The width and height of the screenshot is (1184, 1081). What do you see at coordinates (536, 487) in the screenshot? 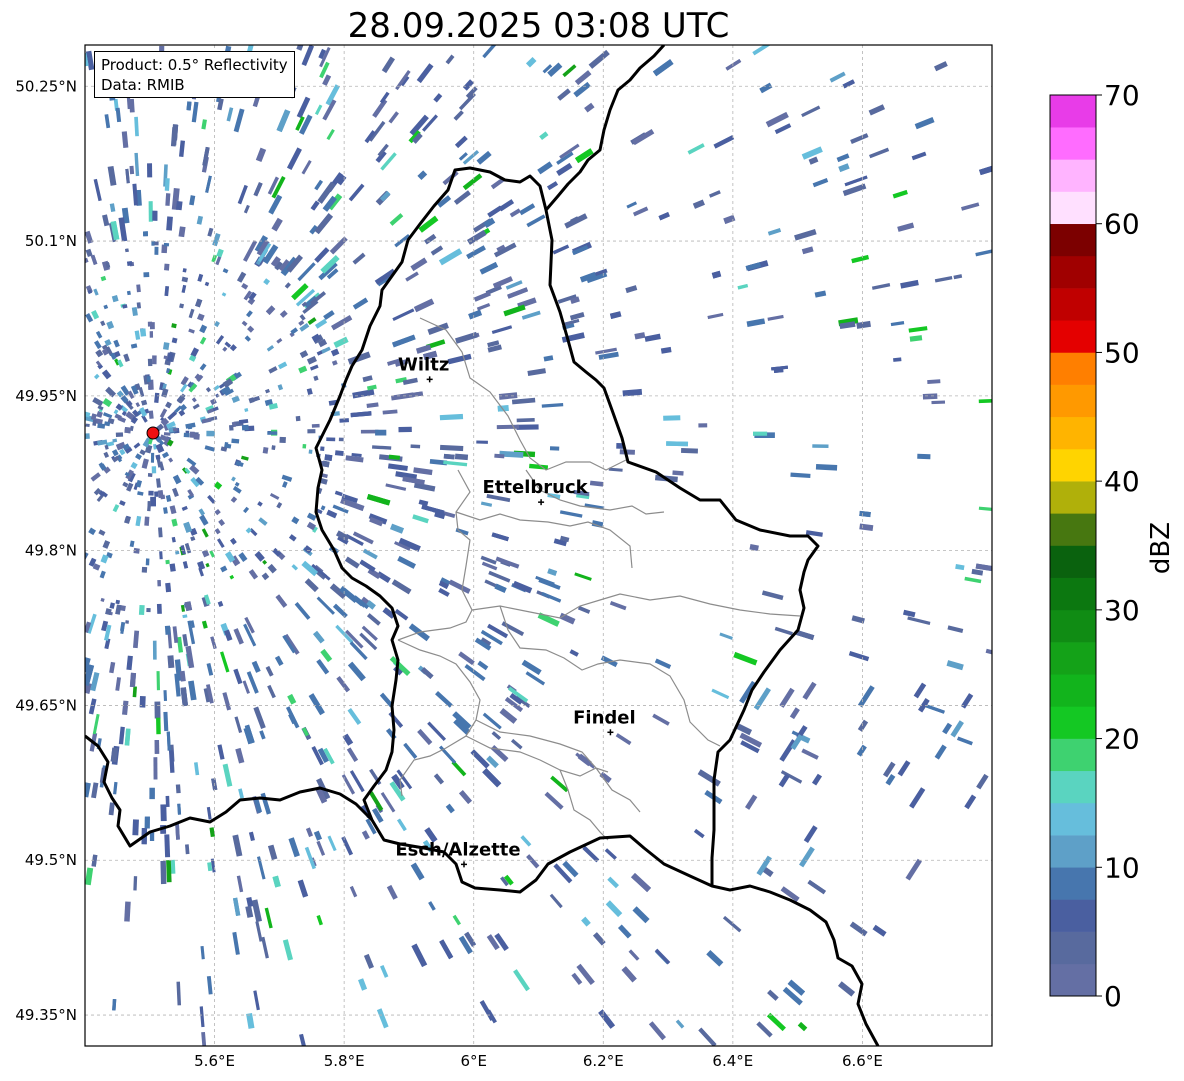
I see `city-label: Ettelbruck` at bounding box center [536, 487].